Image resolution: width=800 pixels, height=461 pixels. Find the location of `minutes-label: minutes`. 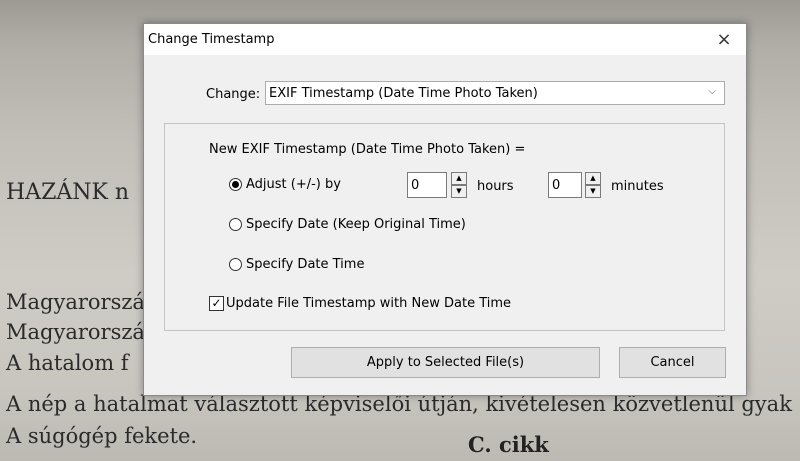

minutes-label: minutes is located at coordinates (637, 186).